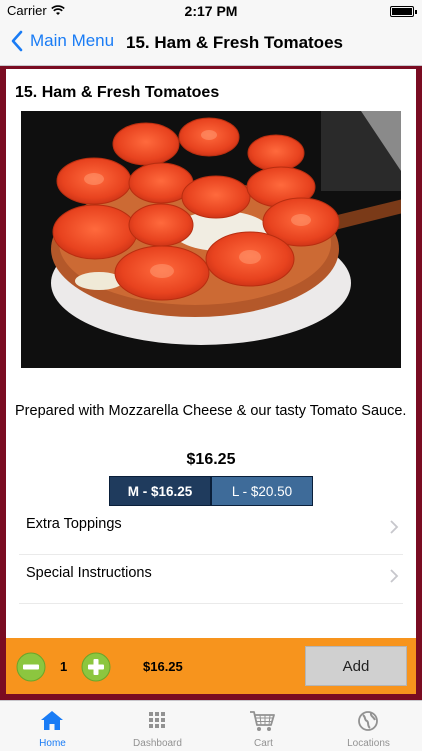 The height and width of the screenshot is (751, 422). I want to click on status-bar: Carrier 2:17 PM, so click(211, 11).